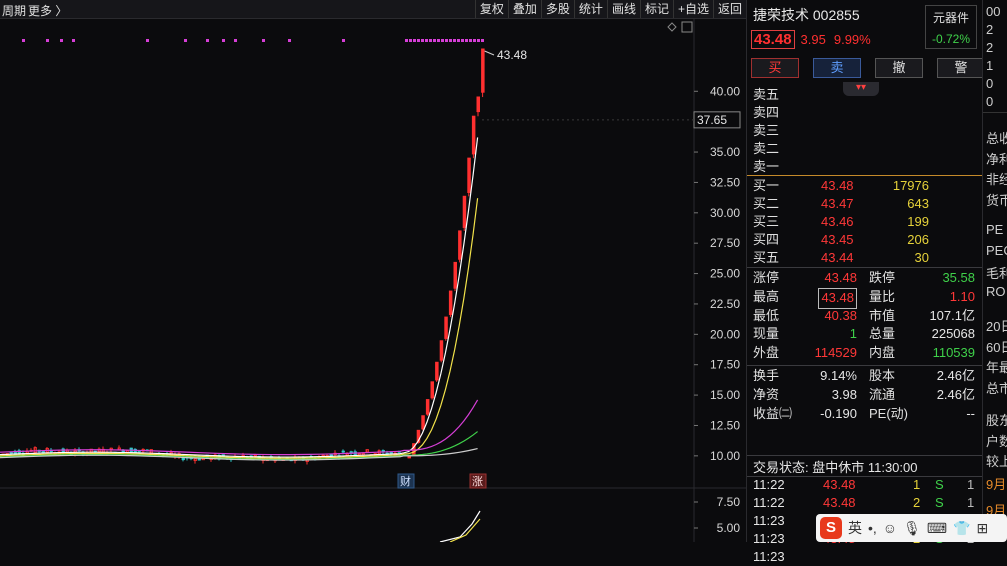  I want to click on finance-item: 净利, so click(996, 158).